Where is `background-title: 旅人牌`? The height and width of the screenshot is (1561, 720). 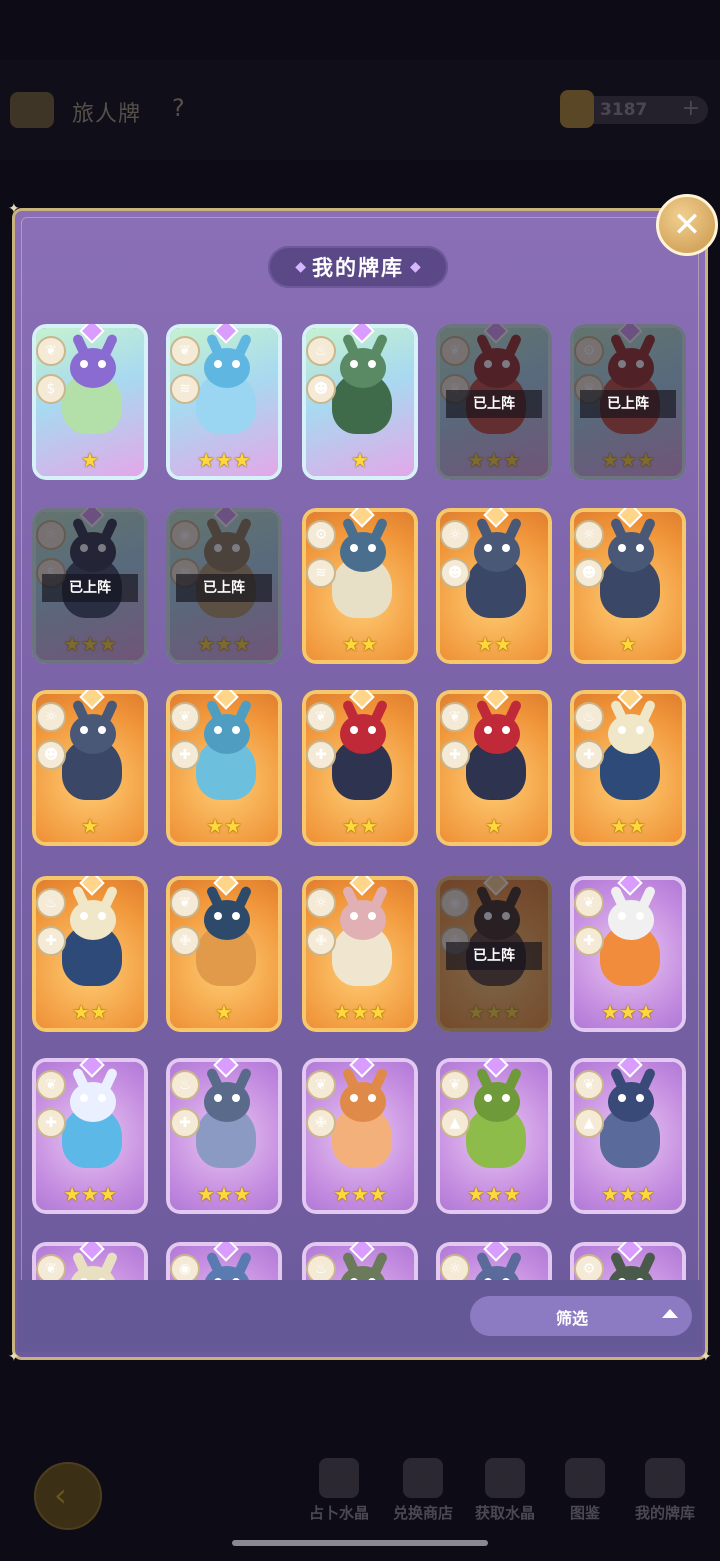
background-title: 旅人牌 is located at coordinates (107, 114).